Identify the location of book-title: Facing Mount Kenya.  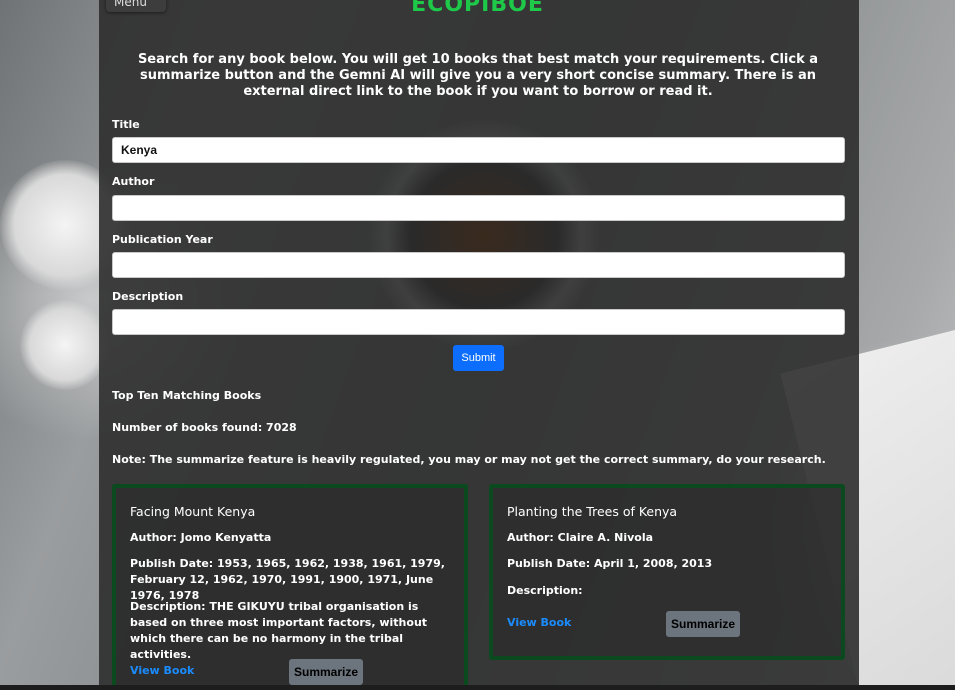
(193, 511).